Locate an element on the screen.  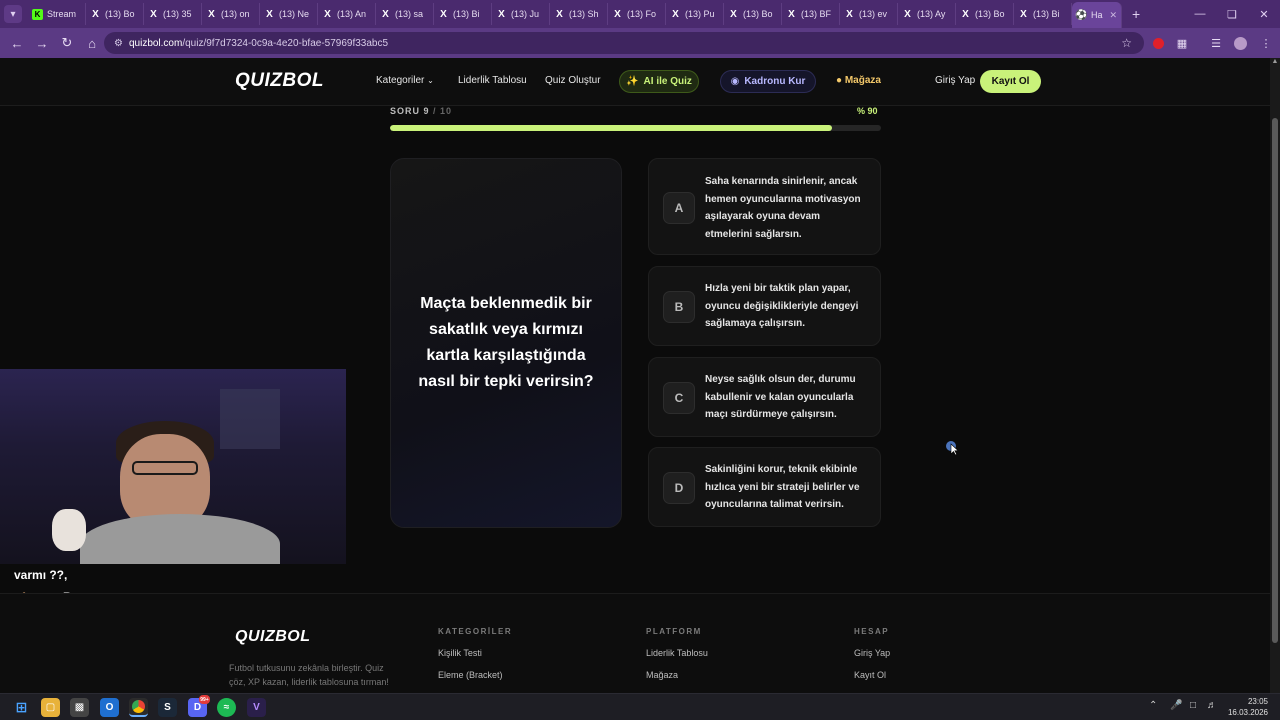
footer-link: Eleme (Bracket) is located at coordinates (470, 675).